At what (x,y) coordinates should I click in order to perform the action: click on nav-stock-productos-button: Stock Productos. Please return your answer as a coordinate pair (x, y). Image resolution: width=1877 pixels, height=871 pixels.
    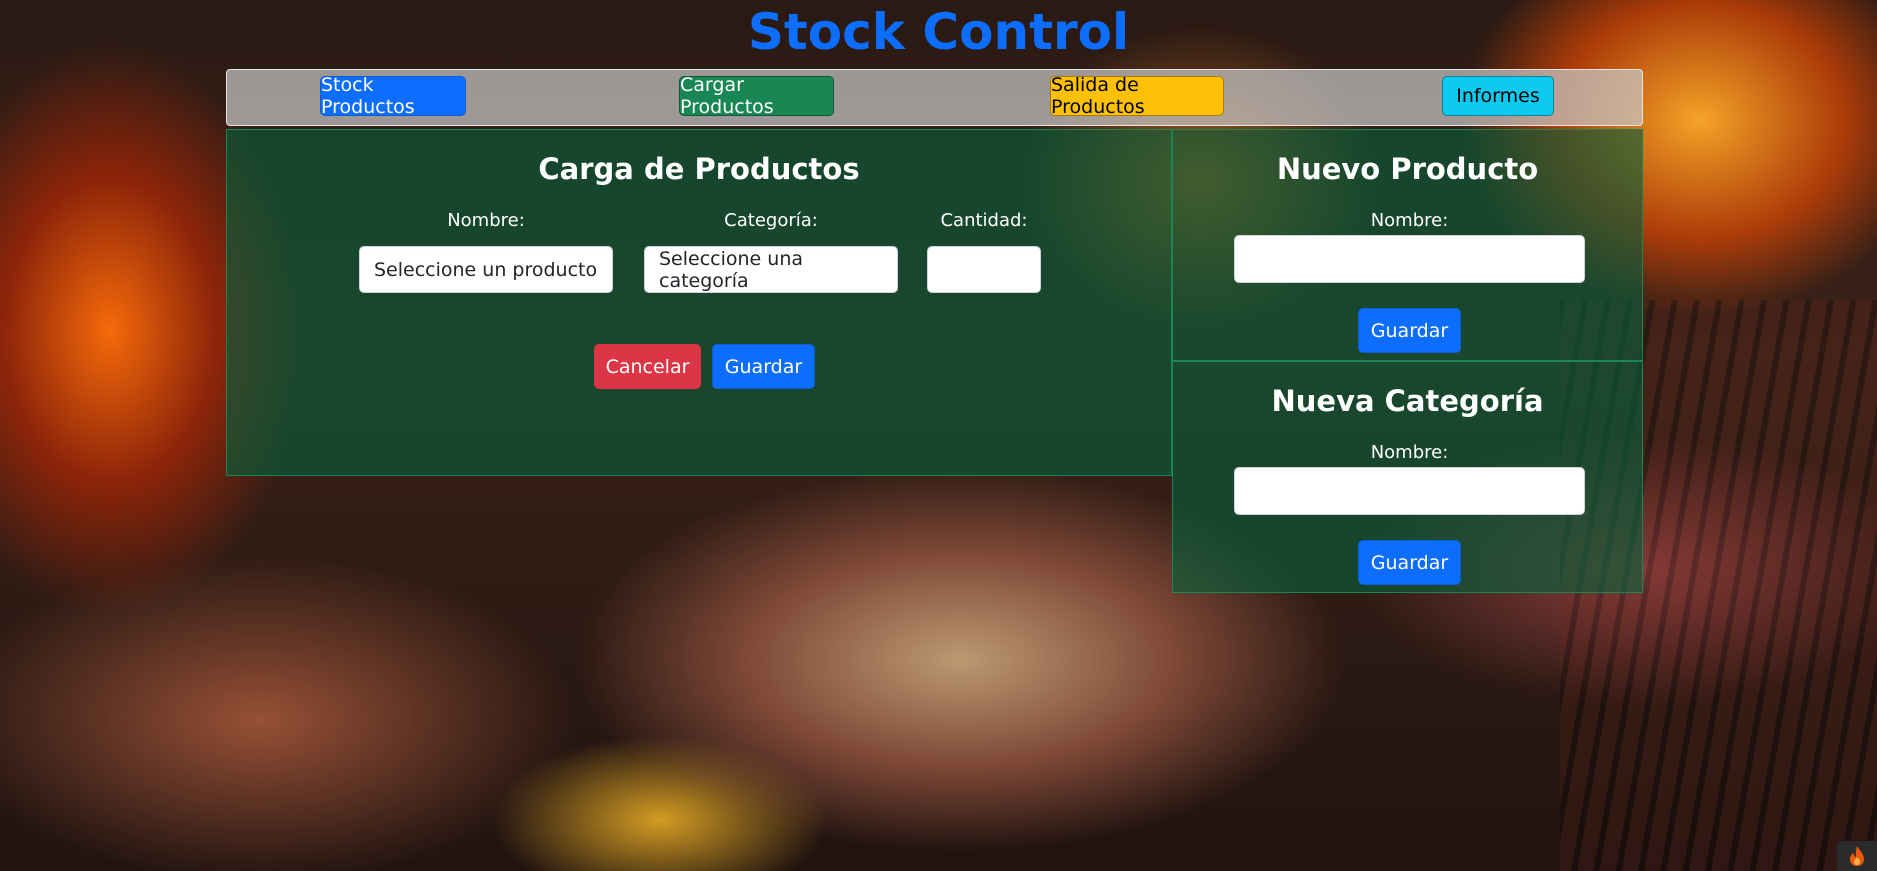
    Looking at the image, I should click on (393, 96).